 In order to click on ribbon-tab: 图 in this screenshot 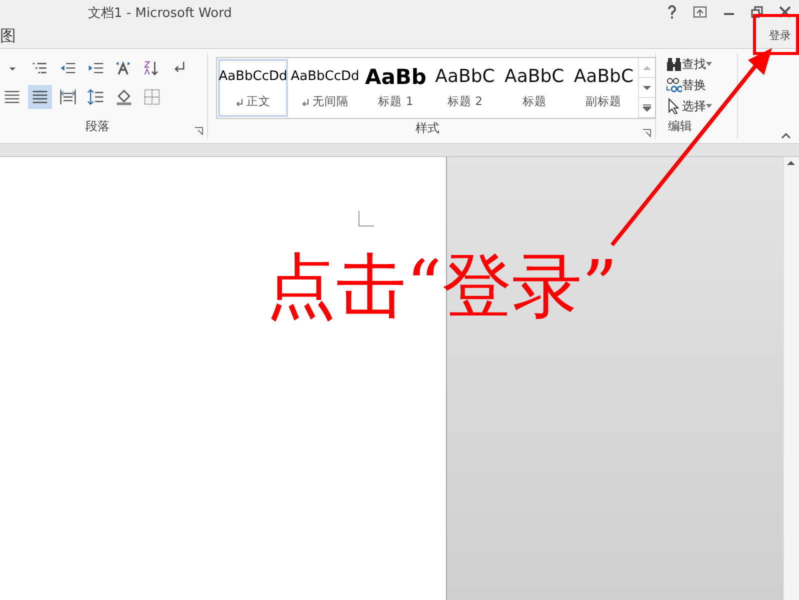, I will do `click(8, 36)`.